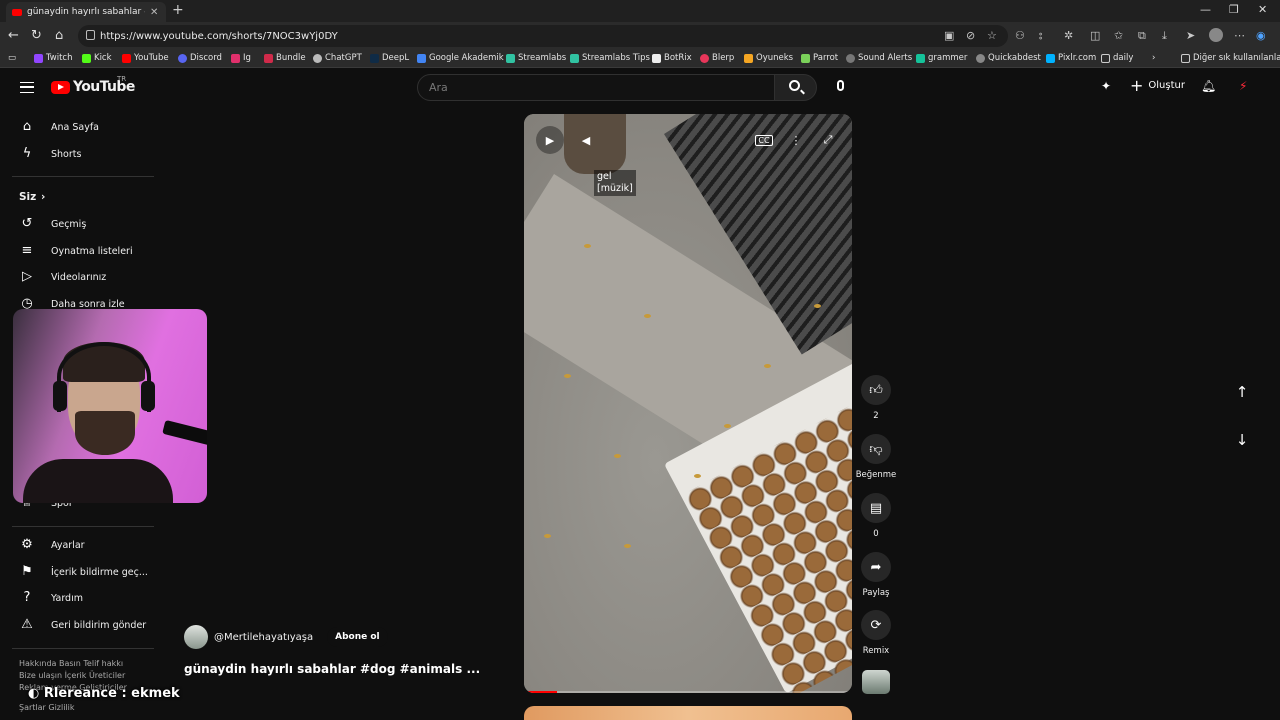  What do you see at coordinates (819, 58) in the screenshot?
I see `bookmark-parrot: Parrot` at bounding box center [819, 58].